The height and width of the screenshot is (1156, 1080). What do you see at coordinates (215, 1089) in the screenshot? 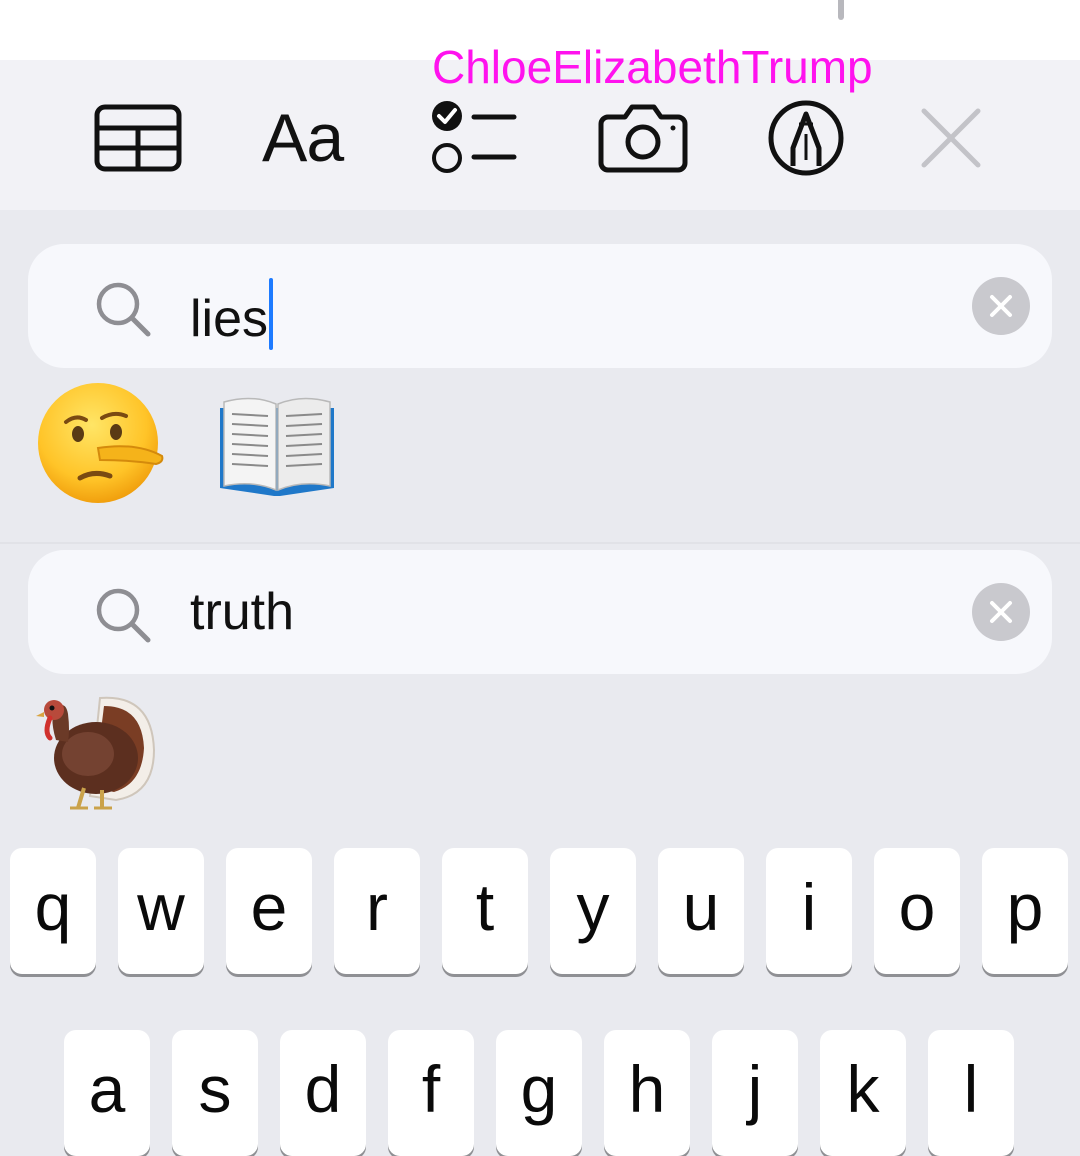
I see `key-label: s` at bounding box center [215, 1089].